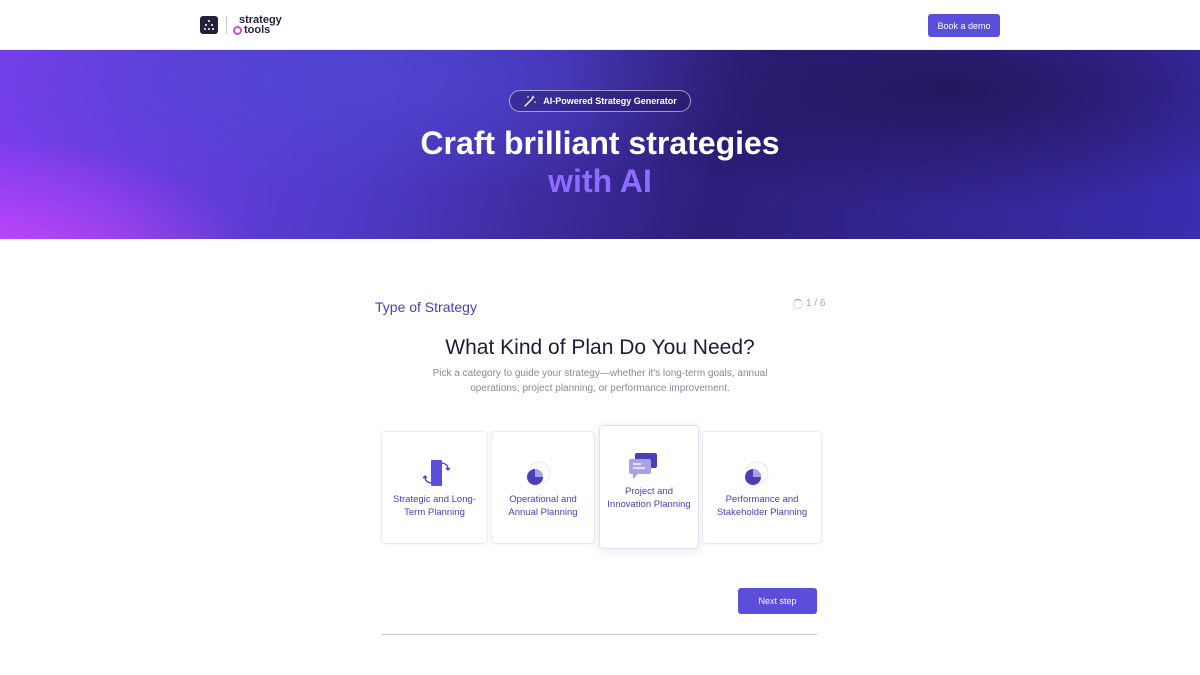 The height and width of the screenshot is (675, 1200). Describe the element at coordinates (543, 506) in the screenshot. I see `option-card-label: Operational and Annual Planning` at that location.